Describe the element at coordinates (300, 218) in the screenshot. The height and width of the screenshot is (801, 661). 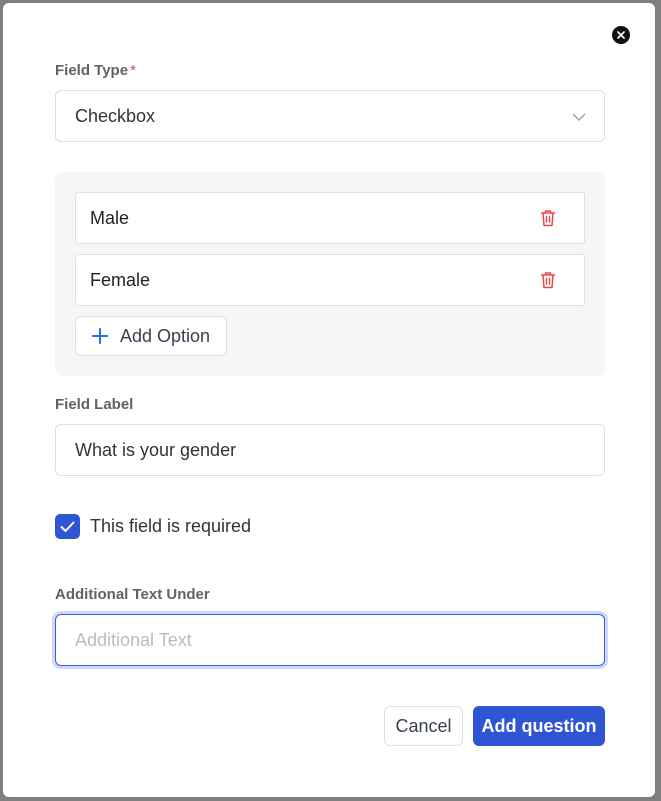
I see `option-input-male` at that location.